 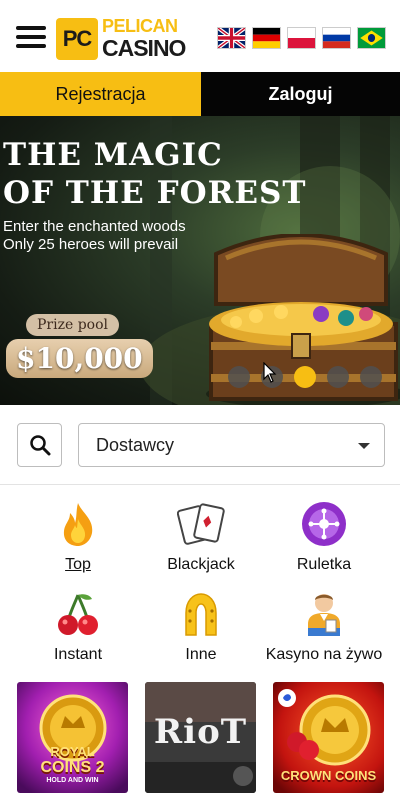 What do you see at coordinates (78, 614) in the screenshot?
I see `cherries-icon` at bounding box center [78, 614].